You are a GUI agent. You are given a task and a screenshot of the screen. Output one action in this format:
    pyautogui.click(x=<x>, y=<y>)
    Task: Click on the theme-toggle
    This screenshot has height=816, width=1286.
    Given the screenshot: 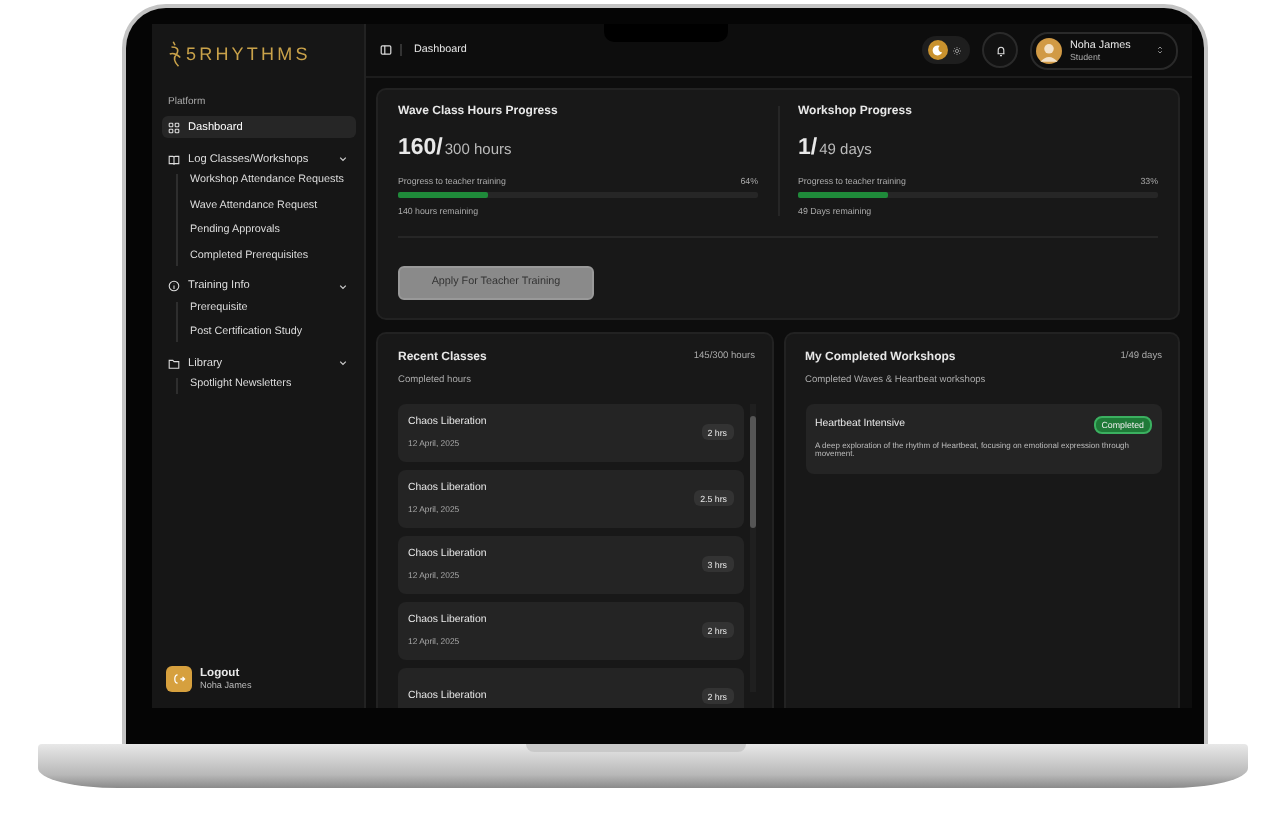 What is the action you would take?
    pyautogui.click(x=946, y=50)
    